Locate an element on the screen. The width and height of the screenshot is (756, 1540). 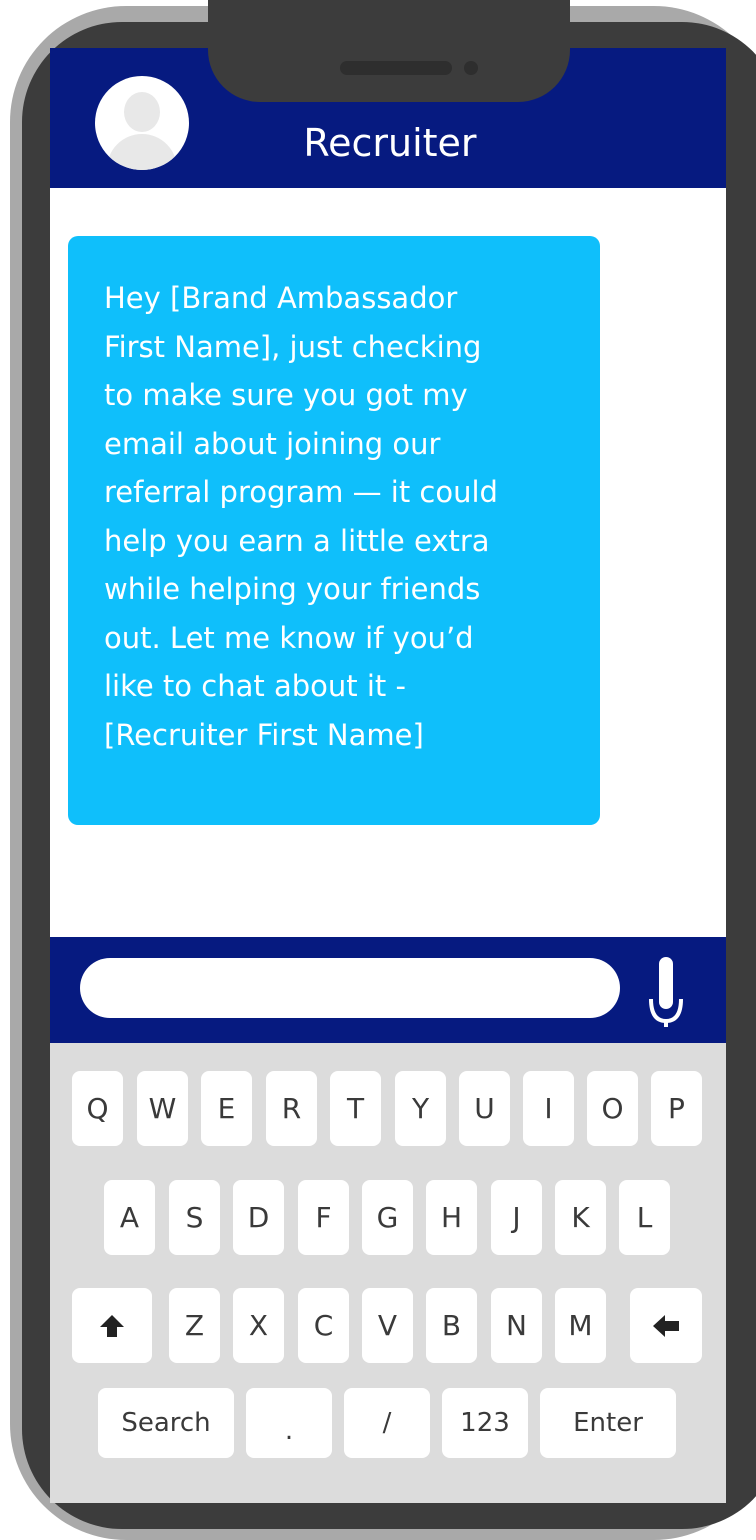
phone-notch is located at coordinates (389, 51).